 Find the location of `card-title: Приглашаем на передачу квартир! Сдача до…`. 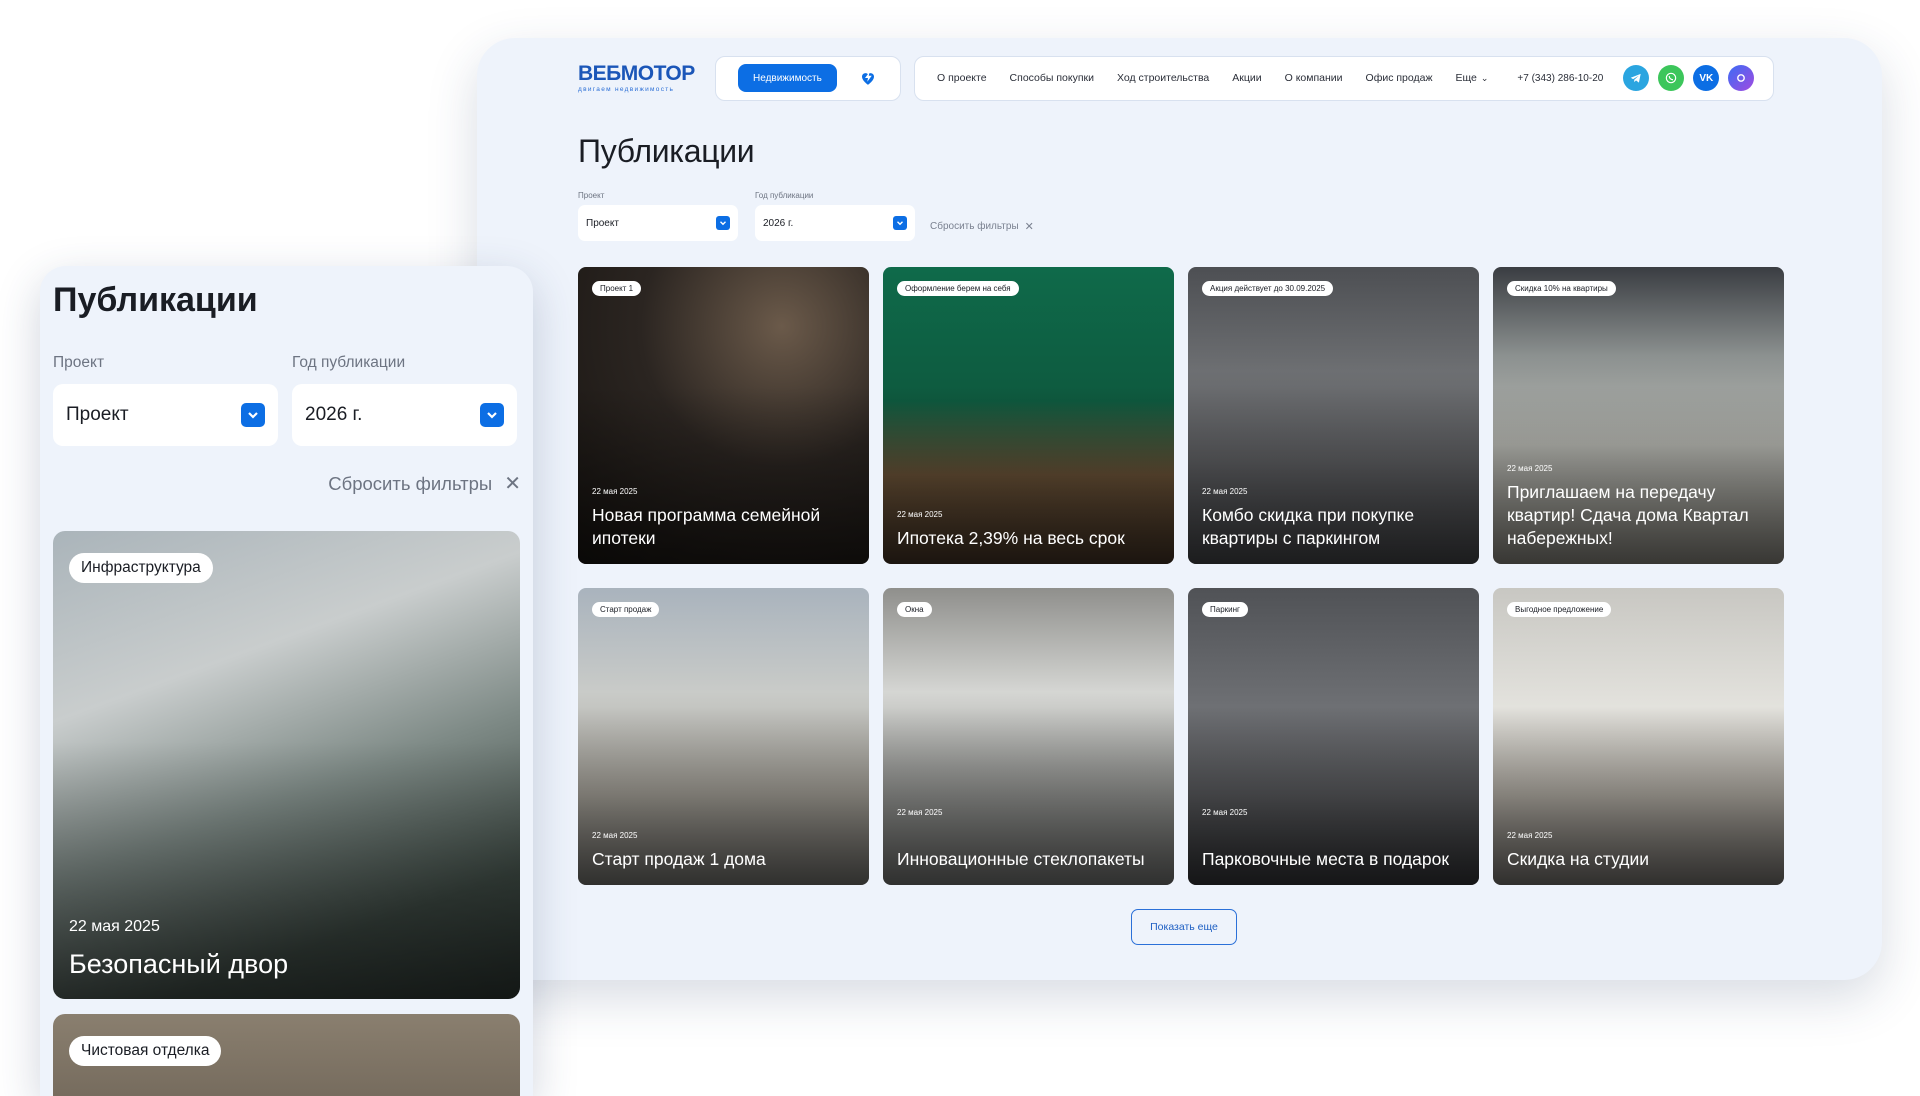

card-title: Приглашаем на передачу квартир! Сдача до… is located at coordinates (1628, 515).